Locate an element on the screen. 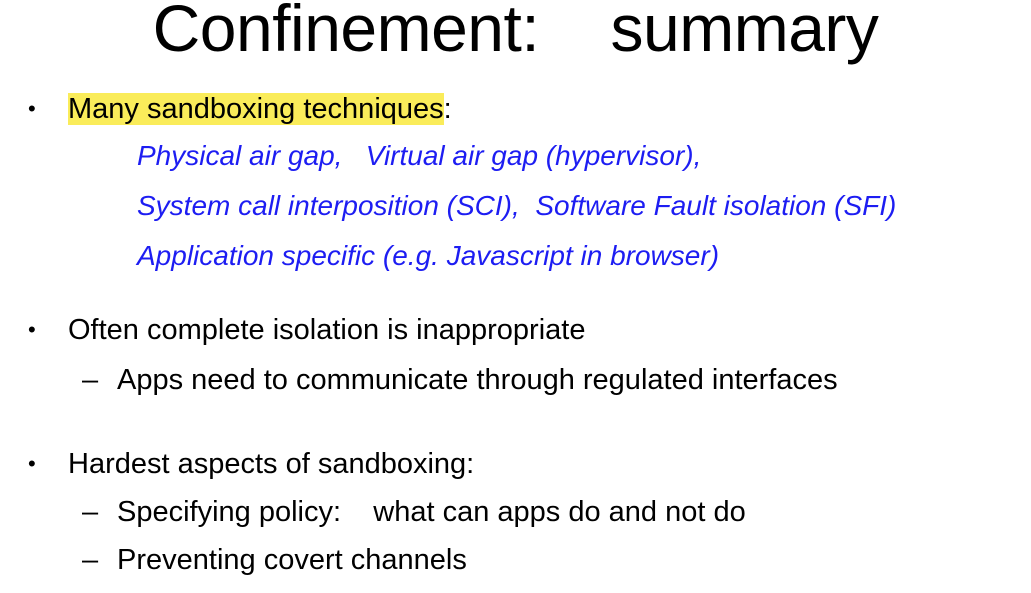 This screenshot has width=1031, height=593. bullet-1-text: Many sandboxing techniques: is located at coordinates (260, 109).